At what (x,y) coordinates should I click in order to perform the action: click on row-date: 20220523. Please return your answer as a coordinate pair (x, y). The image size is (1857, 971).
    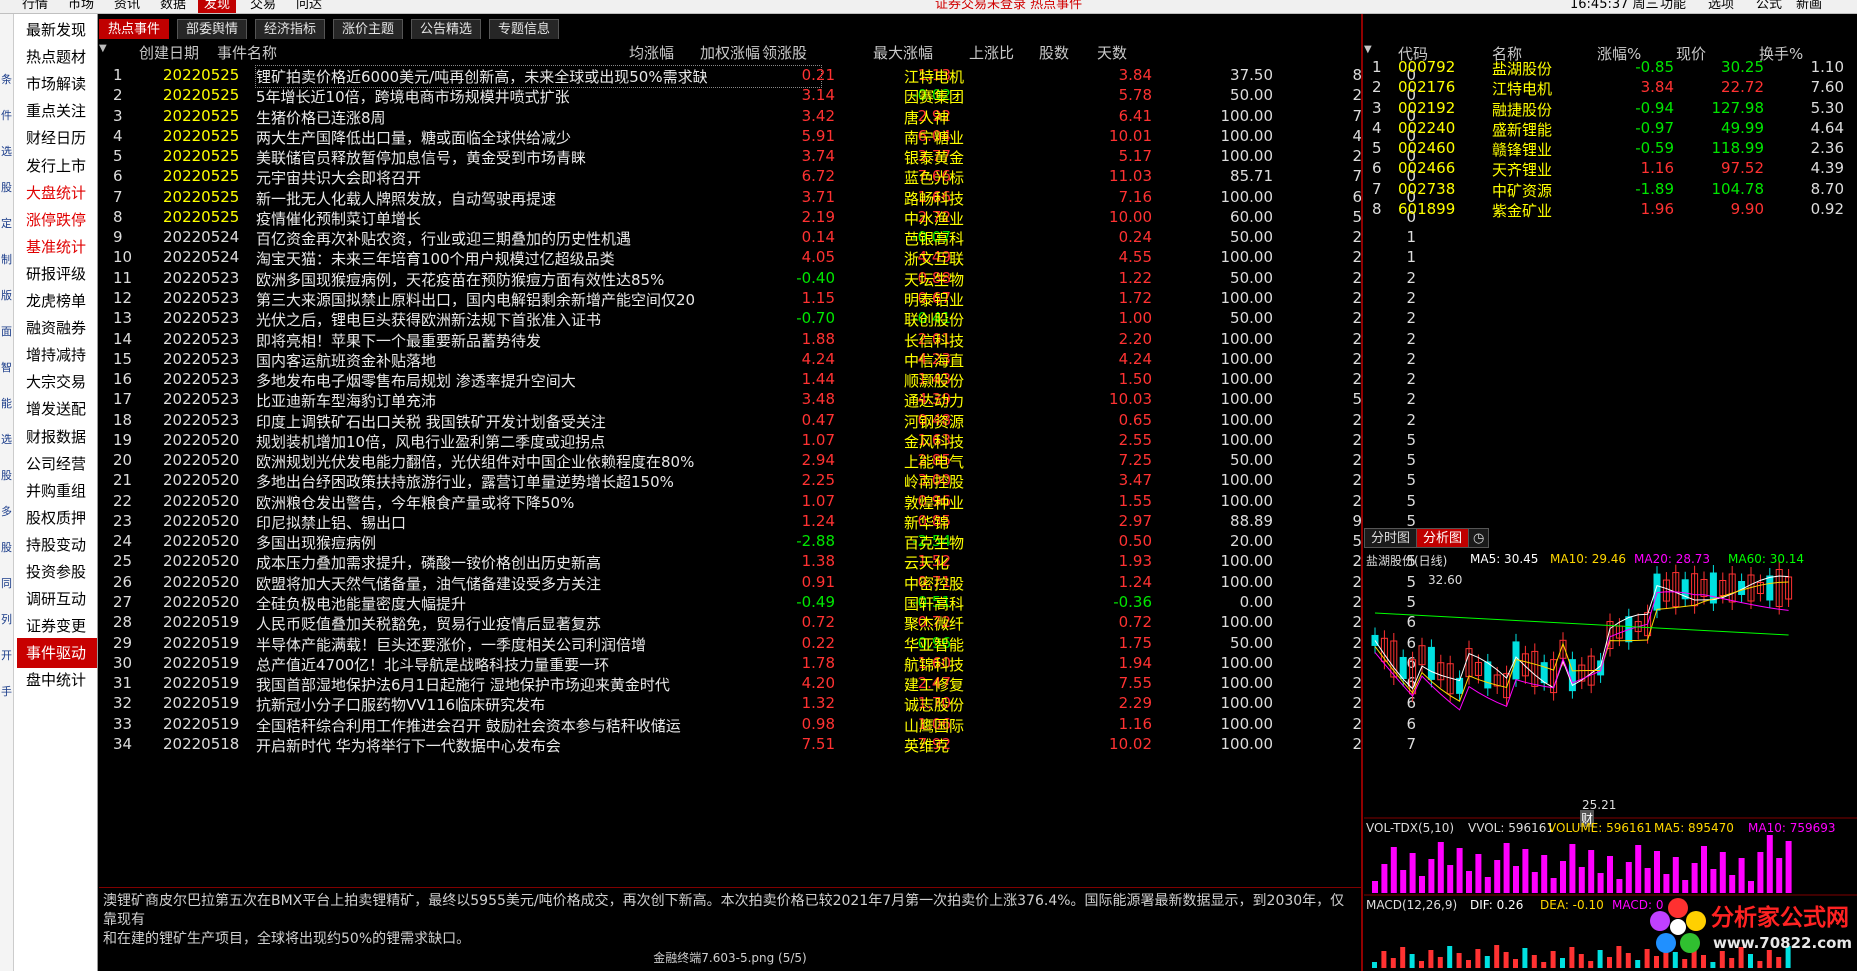
    Looking at the image, I should click on (201, 358).